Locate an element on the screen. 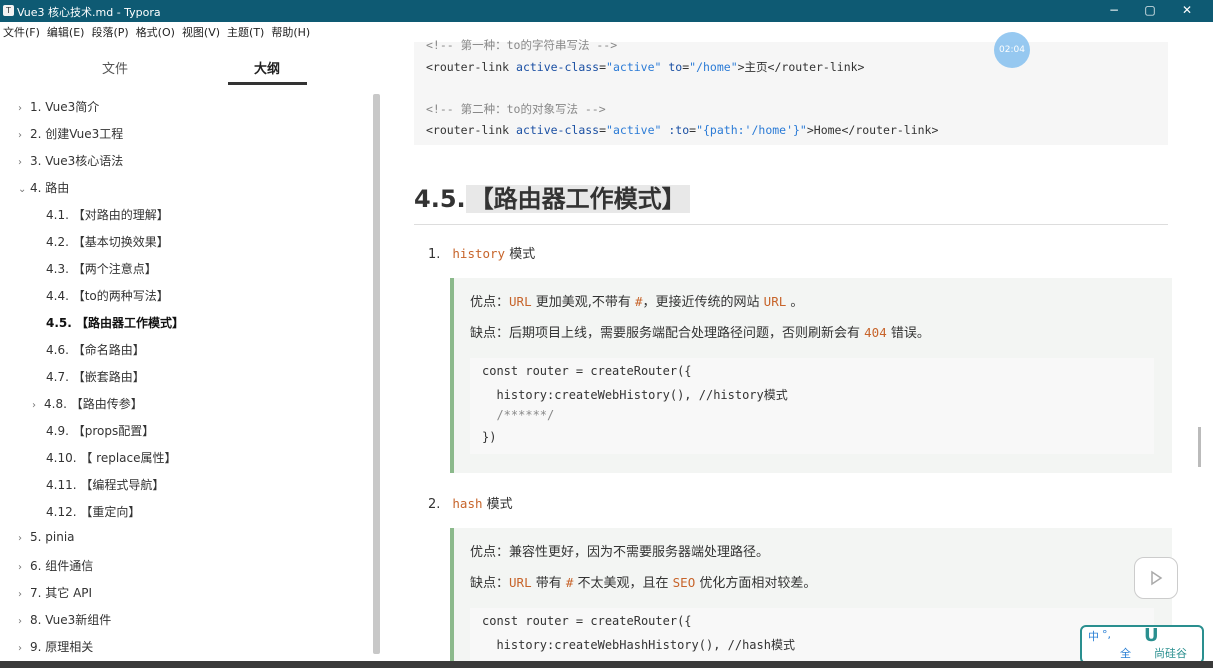 This screenshot has width=1213, height=668. inline-code: 404 is located at coordinates (875, 332).